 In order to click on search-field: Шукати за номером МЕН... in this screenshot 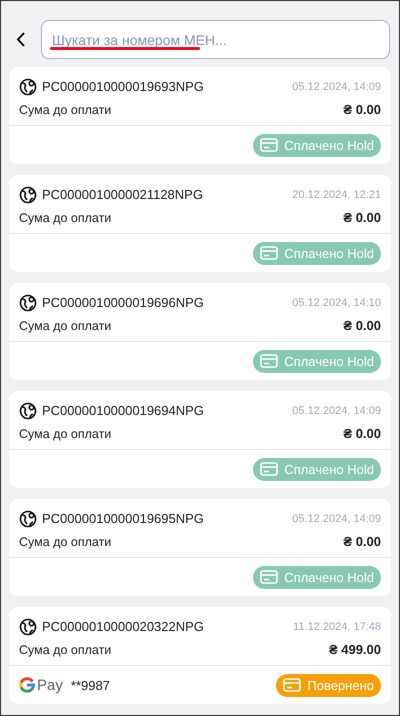, I will do `click(215, 39)`.